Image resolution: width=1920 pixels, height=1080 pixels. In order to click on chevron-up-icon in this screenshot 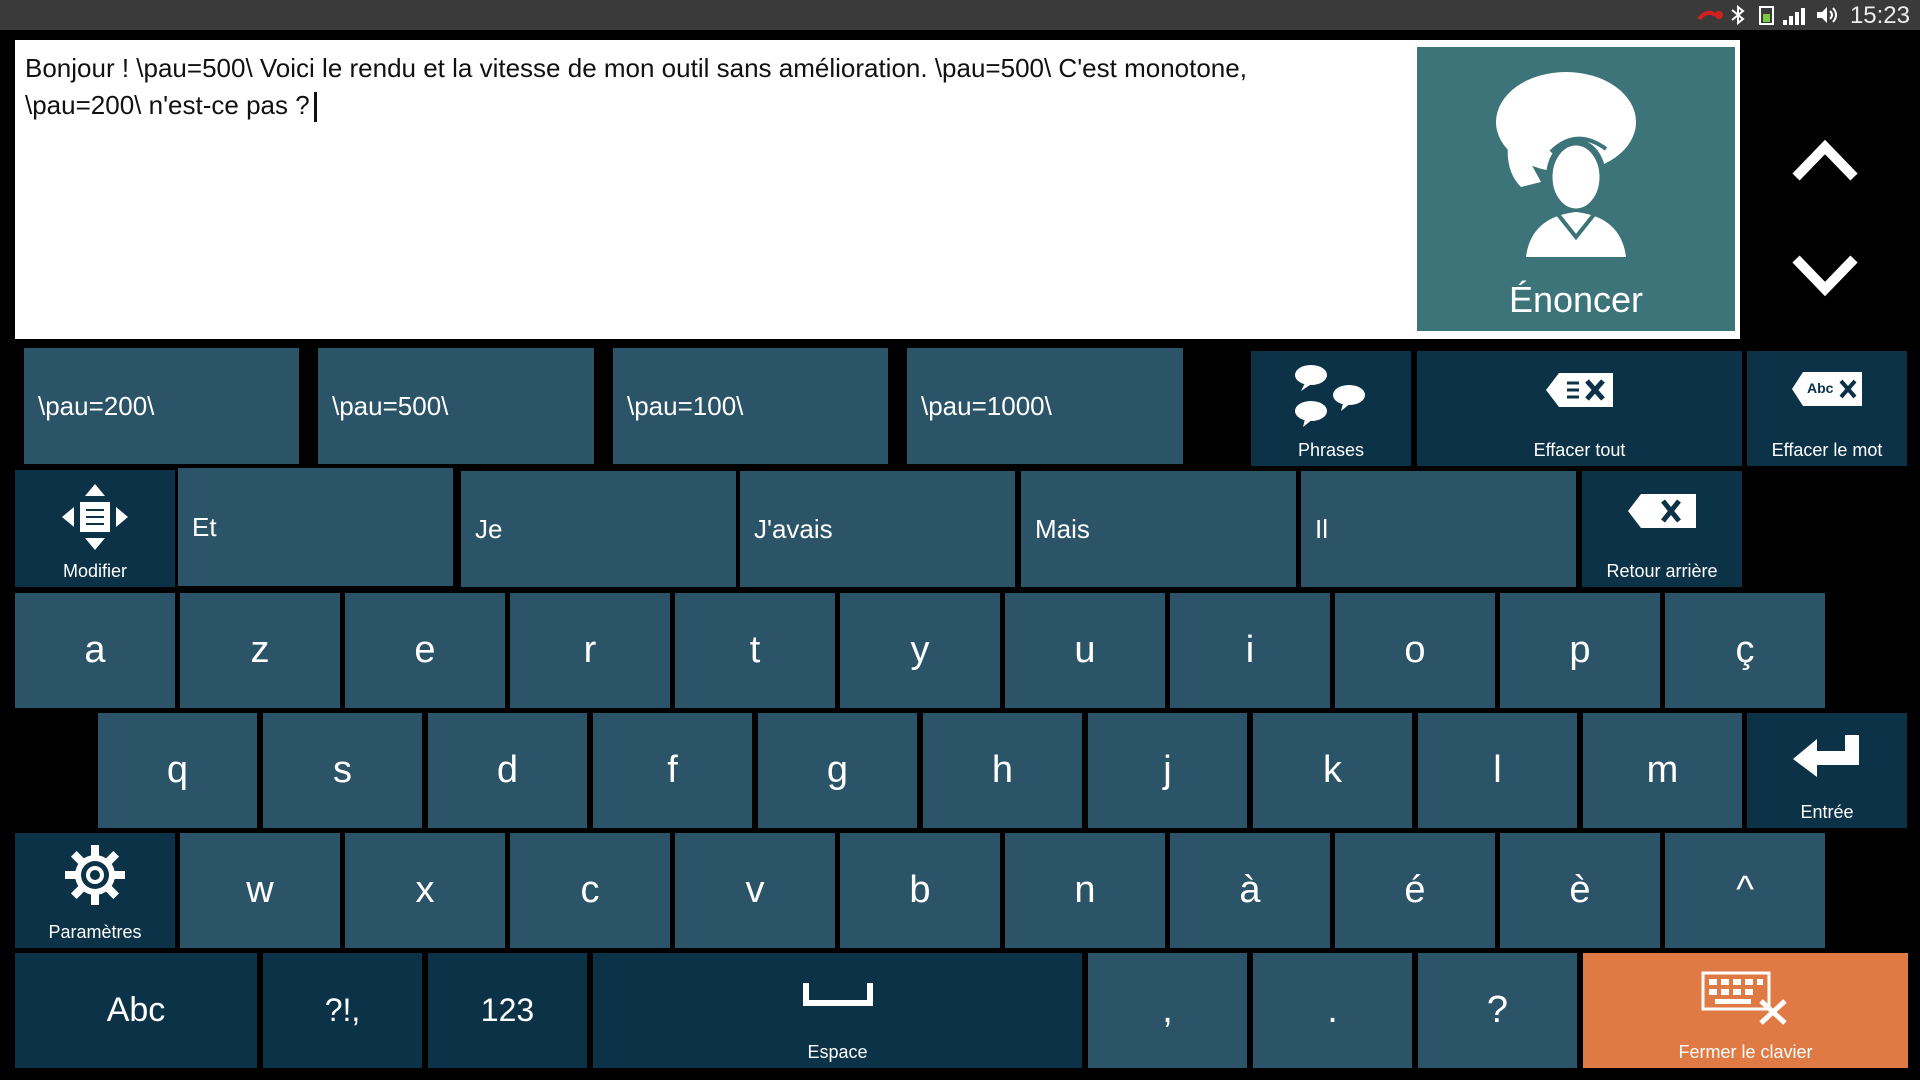, I will do `click(1825, 160)`.